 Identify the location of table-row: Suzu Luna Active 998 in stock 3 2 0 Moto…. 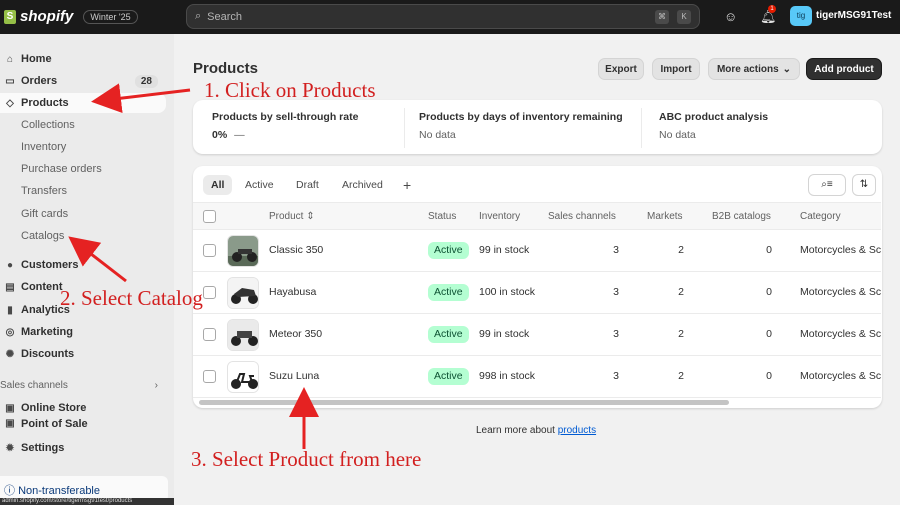
(537, 377).